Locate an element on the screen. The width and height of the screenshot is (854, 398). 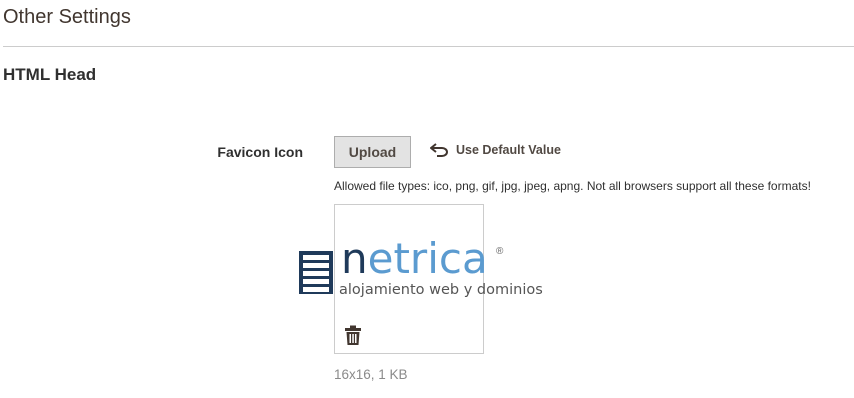
logo-wordmark: netrica is located at coordinates (414, 259).